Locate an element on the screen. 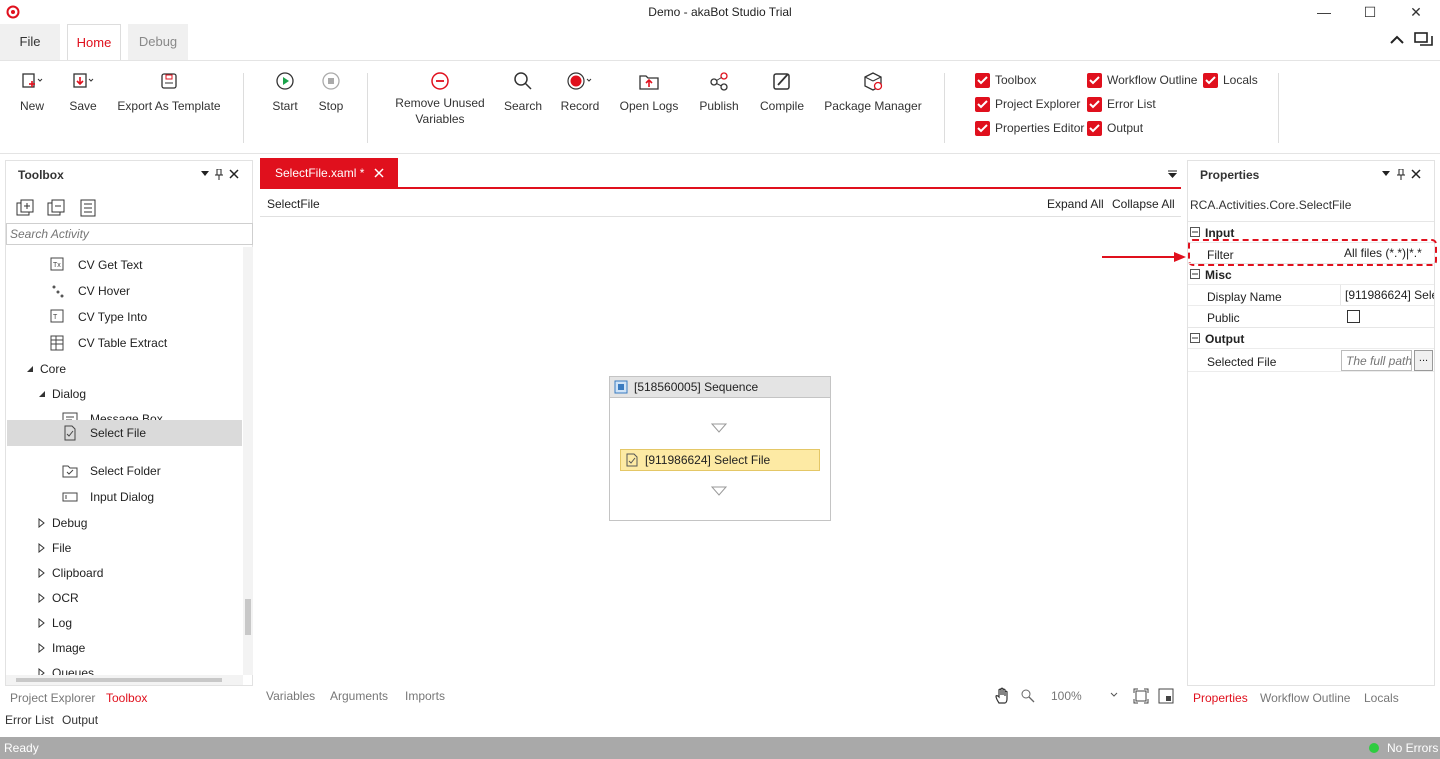  close-window-button: ✕ is located at coordinates (1416, 12).